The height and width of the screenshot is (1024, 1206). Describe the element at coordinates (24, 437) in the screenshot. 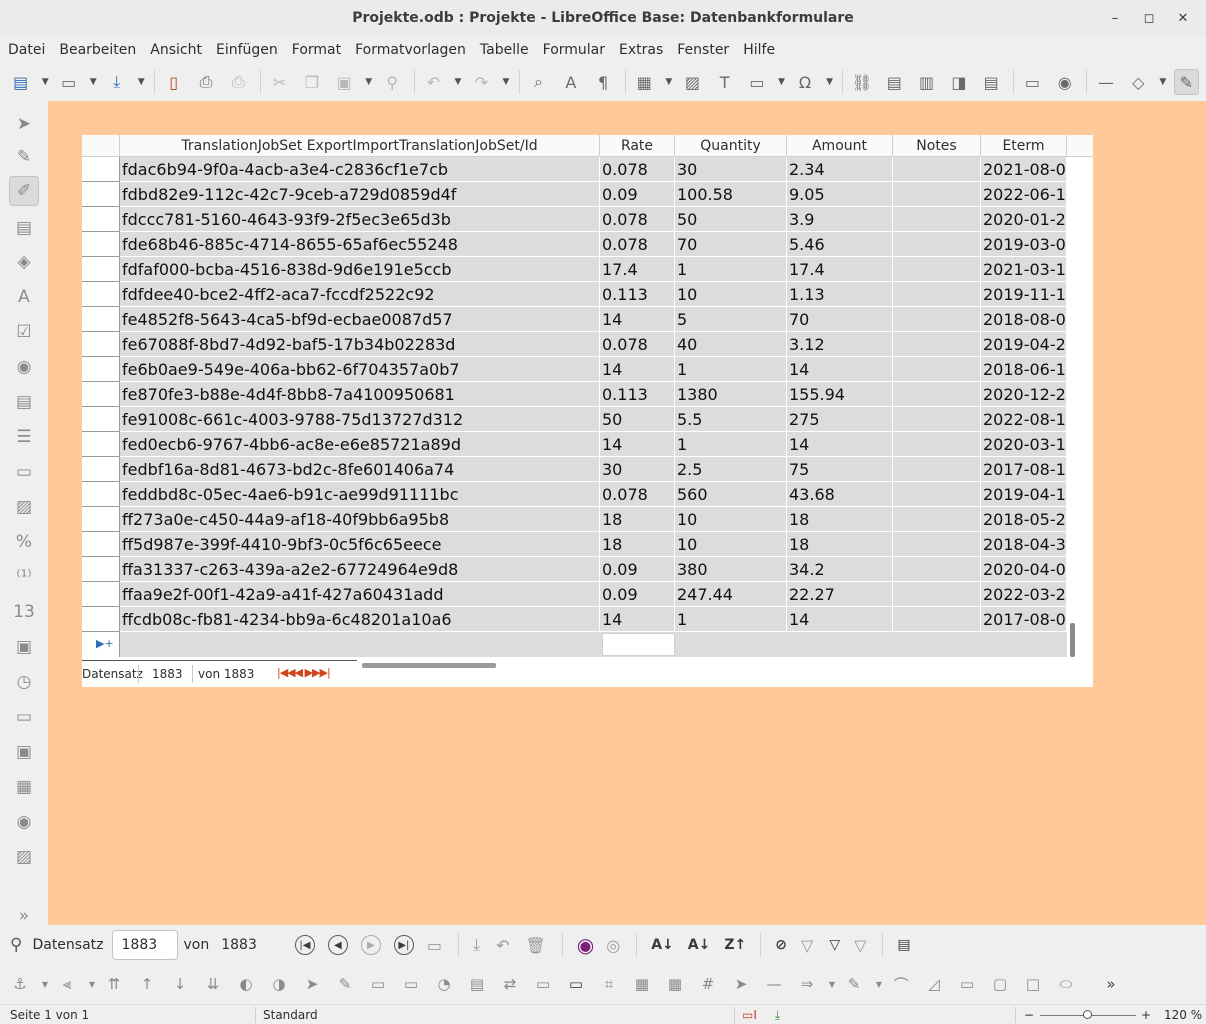

I see `combo-box-icon: ☰` at that location.